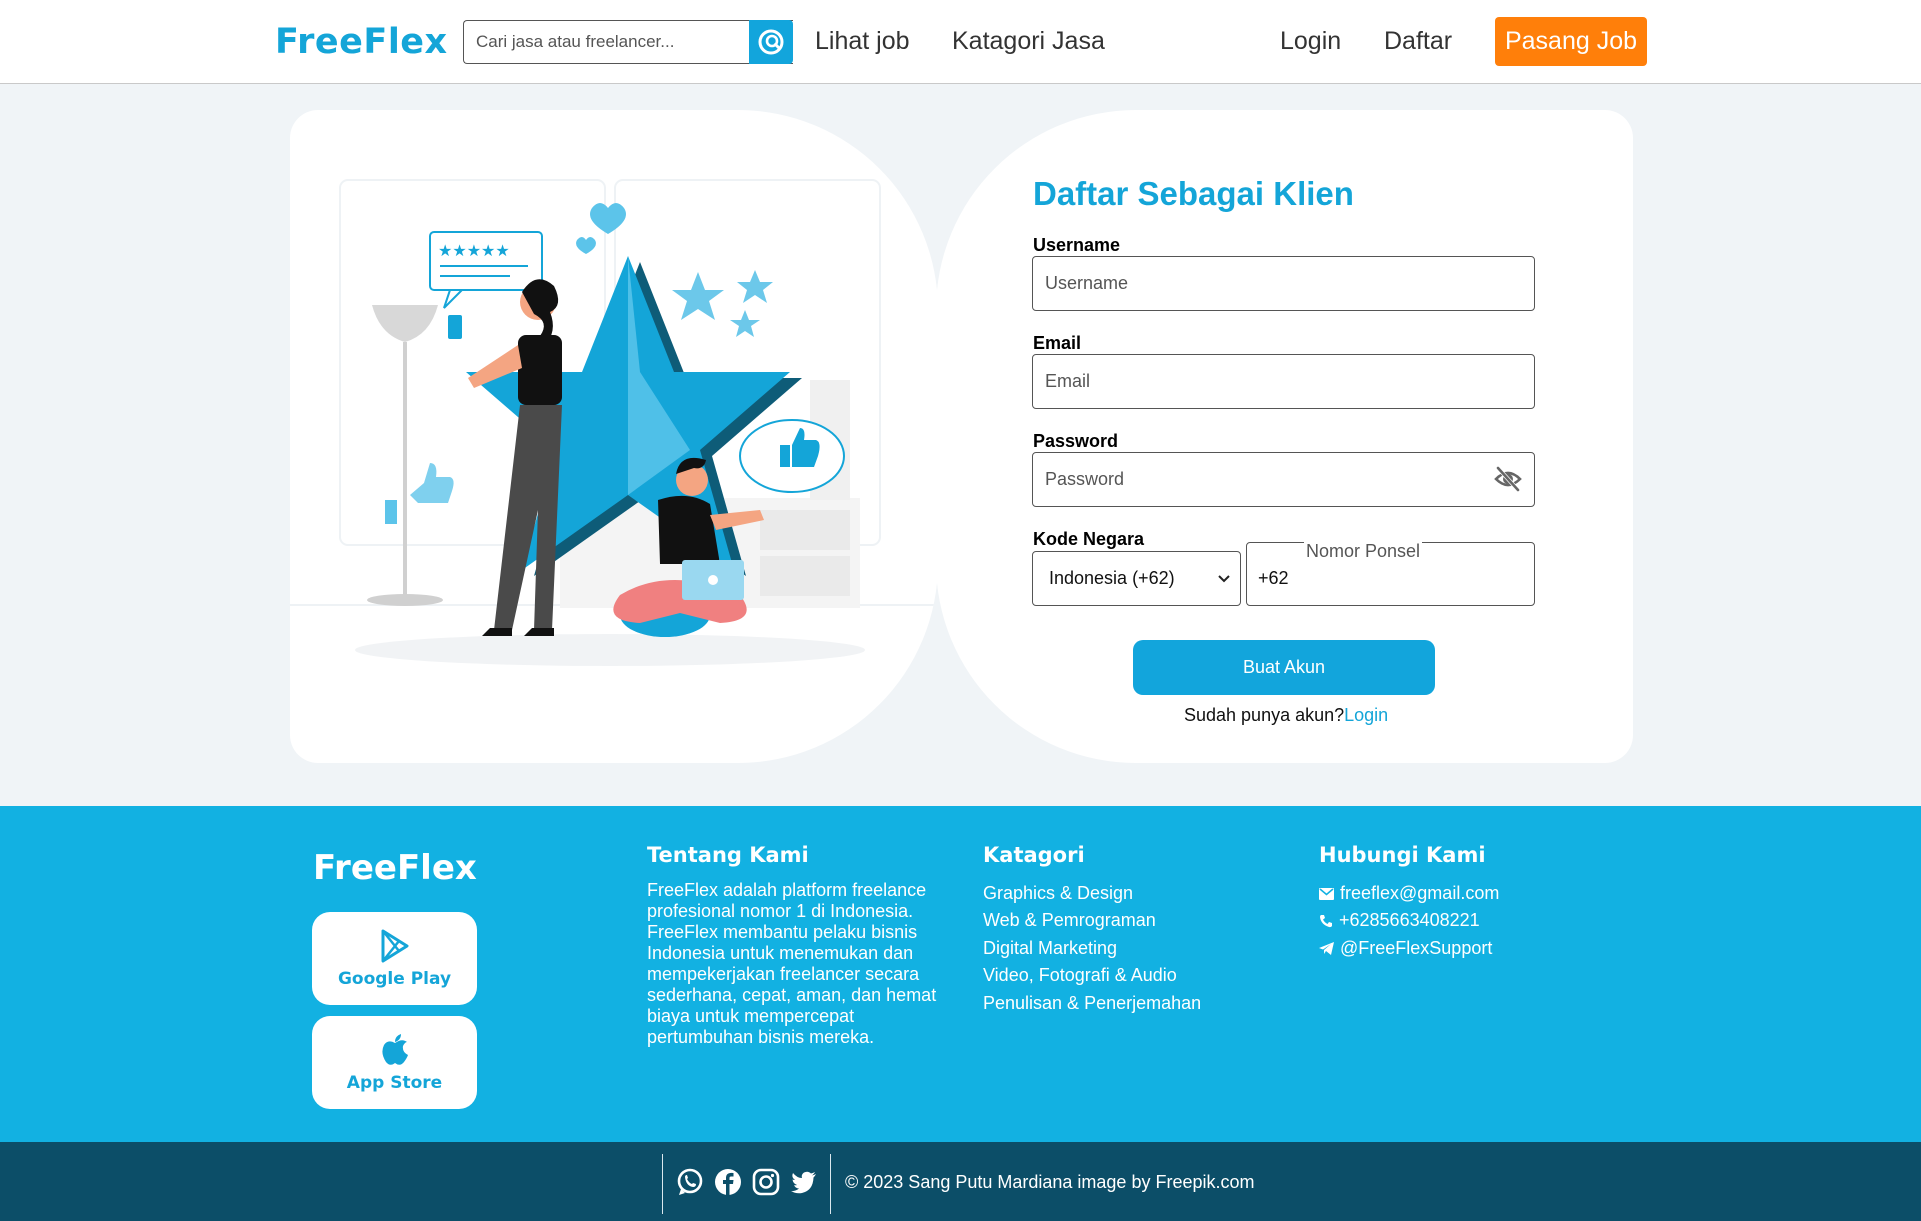 This screenshot has width=1921, height=1221. What do you see at coordinates (1409, 920) in the screenshot?
I see `contact-phone-text: +6285663408221` at bounding box center [1409, 920].